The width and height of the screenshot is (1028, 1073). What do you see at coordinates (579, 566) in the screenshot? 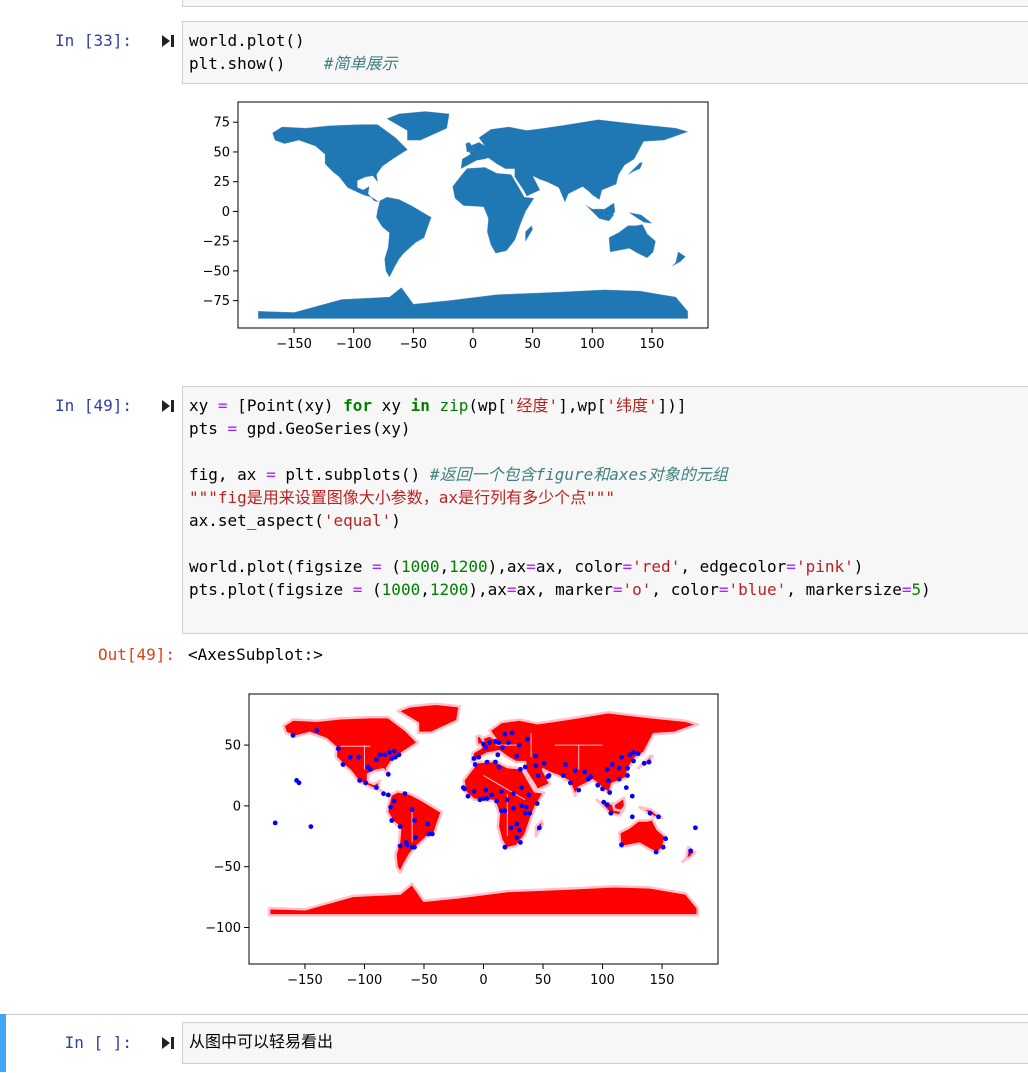
I see `code-token: ax, color` at bounding box center [579, 566].